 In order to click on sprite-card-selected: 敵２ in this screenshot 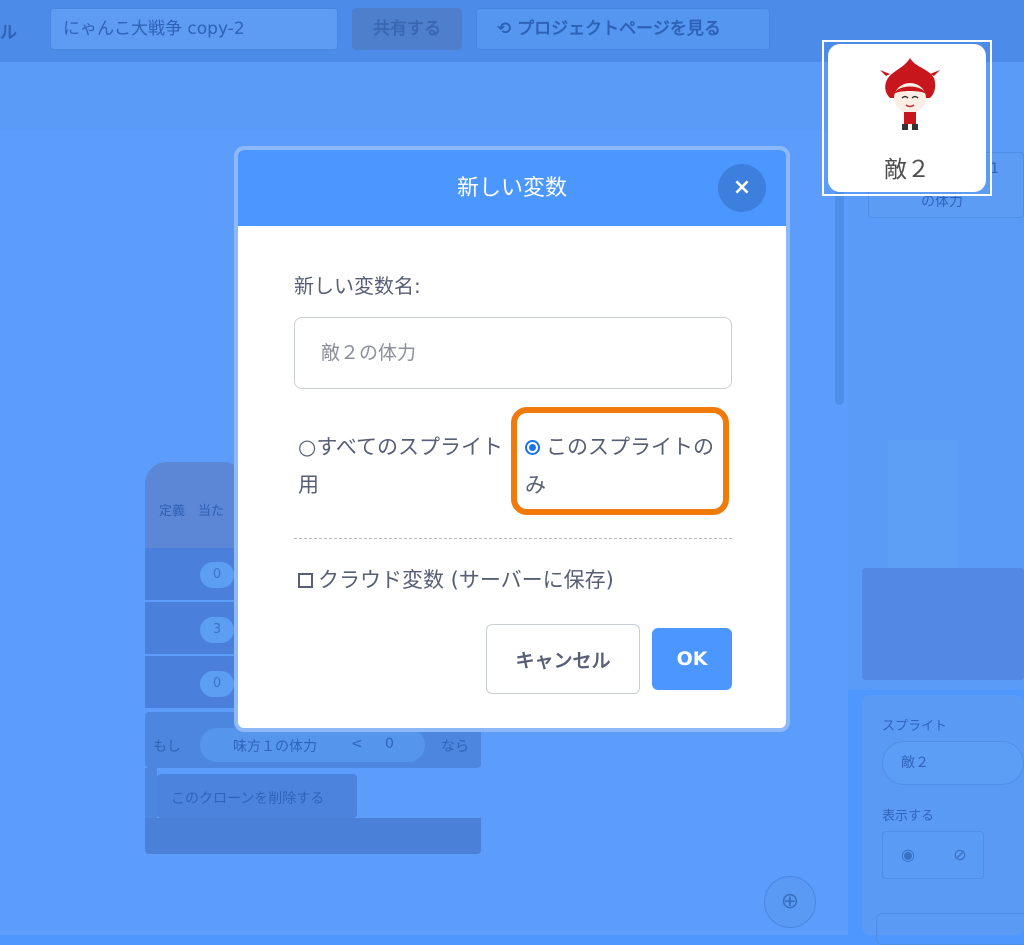, I will do `click(907, 118)`.